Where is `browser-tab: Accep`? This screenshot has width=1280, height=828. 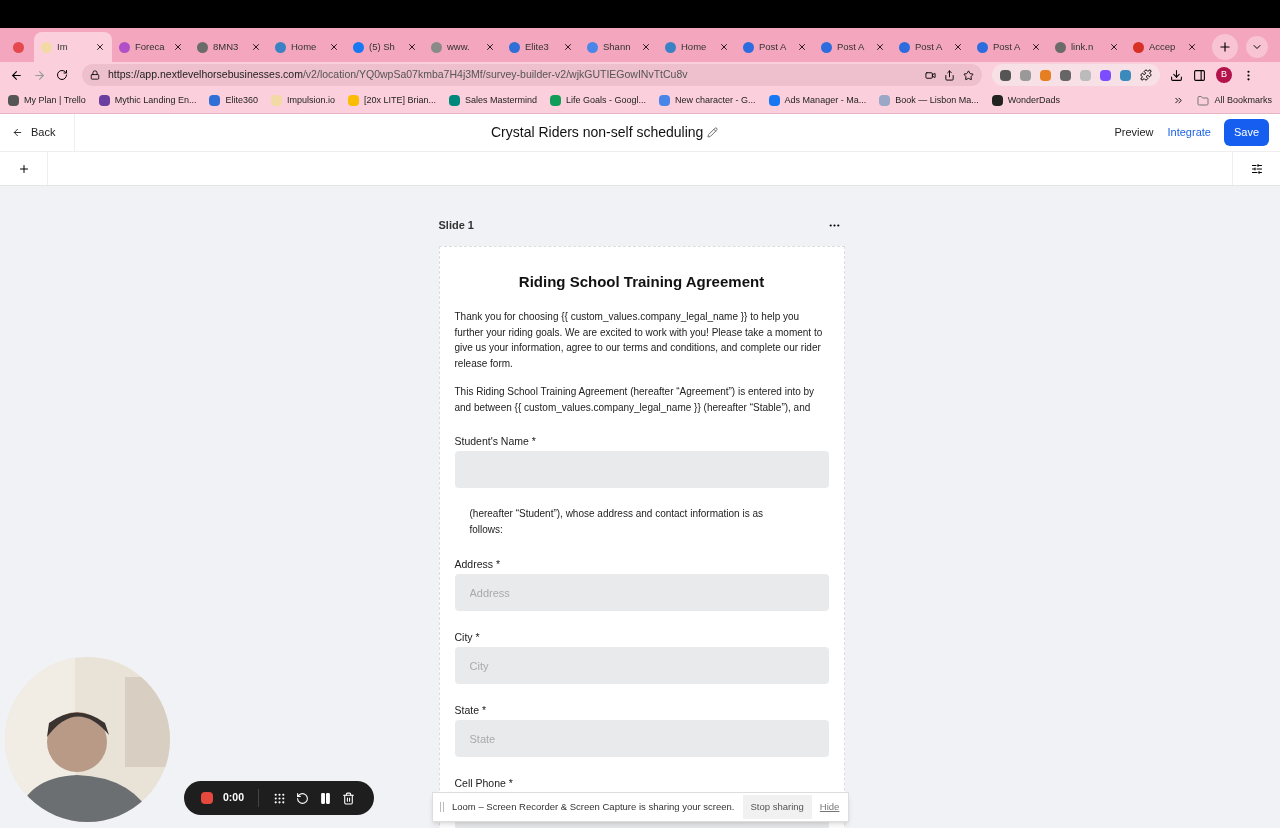 browser-tab: Accep is located at coordinates (1165, 47).